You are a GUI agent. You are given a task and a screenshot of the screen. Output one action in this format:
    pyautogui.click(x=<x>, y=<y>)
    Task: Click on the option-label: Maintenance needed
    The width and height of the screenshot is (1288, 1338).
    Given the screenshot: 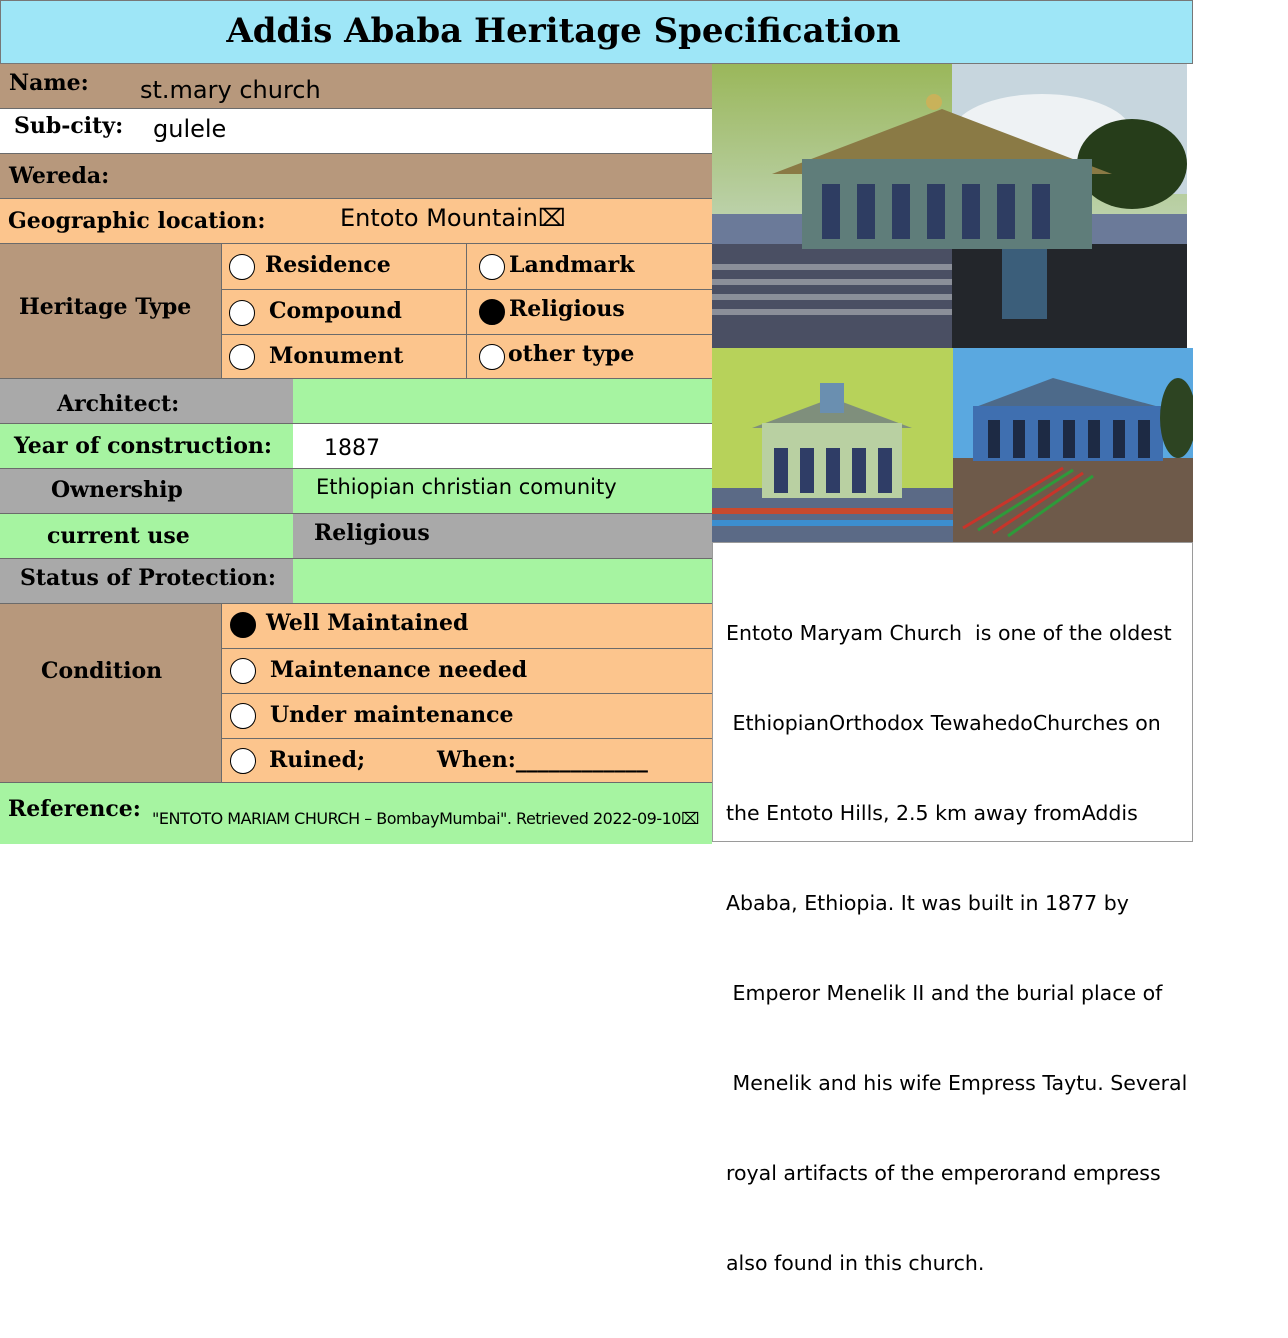 What is the action you would take?
    pyautogui.click(x=399, y=670)
    